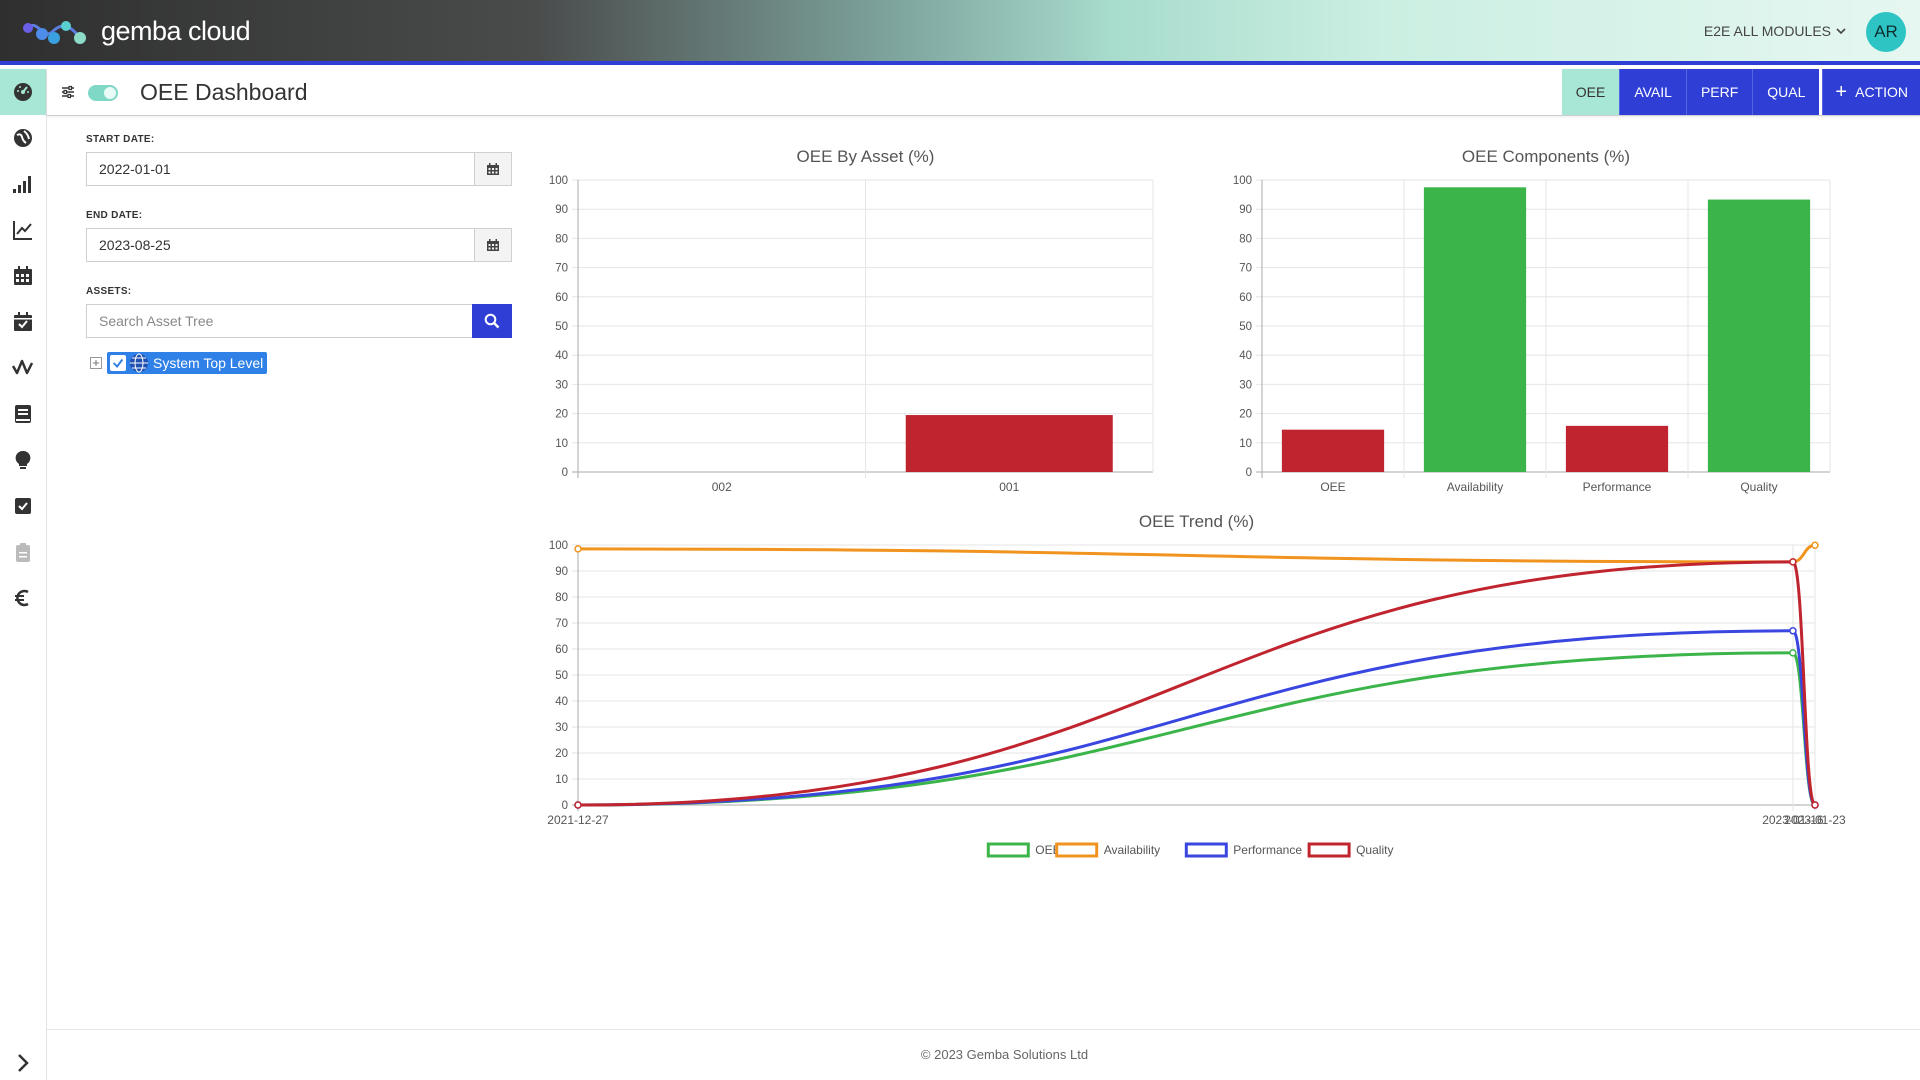  What do you see at coordinates (561, 754) in the screenshot?
I see `oee-trend-y-tick-label: 20` at bounding box center [561, 754].